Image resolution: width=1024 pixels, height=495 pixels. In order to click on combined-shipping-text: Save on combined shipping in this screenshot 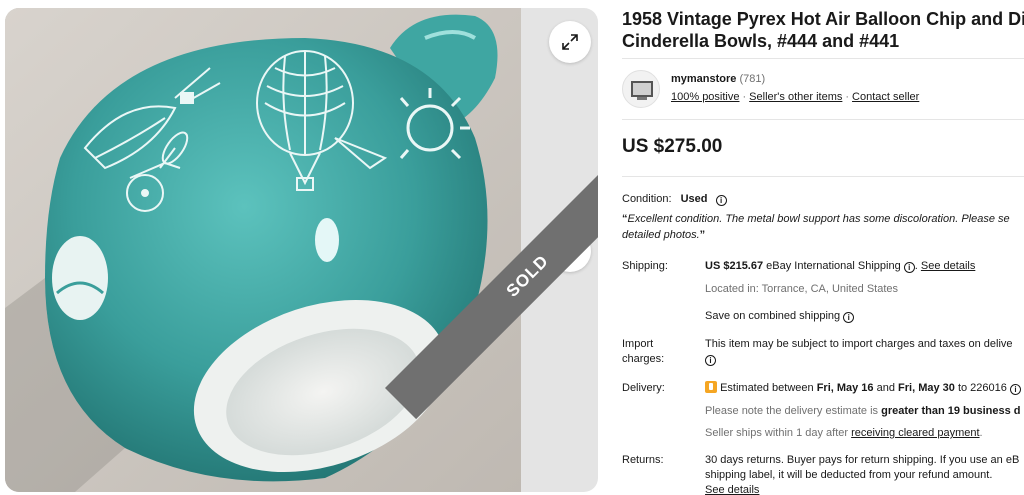, I will do `click(773, 316)`.